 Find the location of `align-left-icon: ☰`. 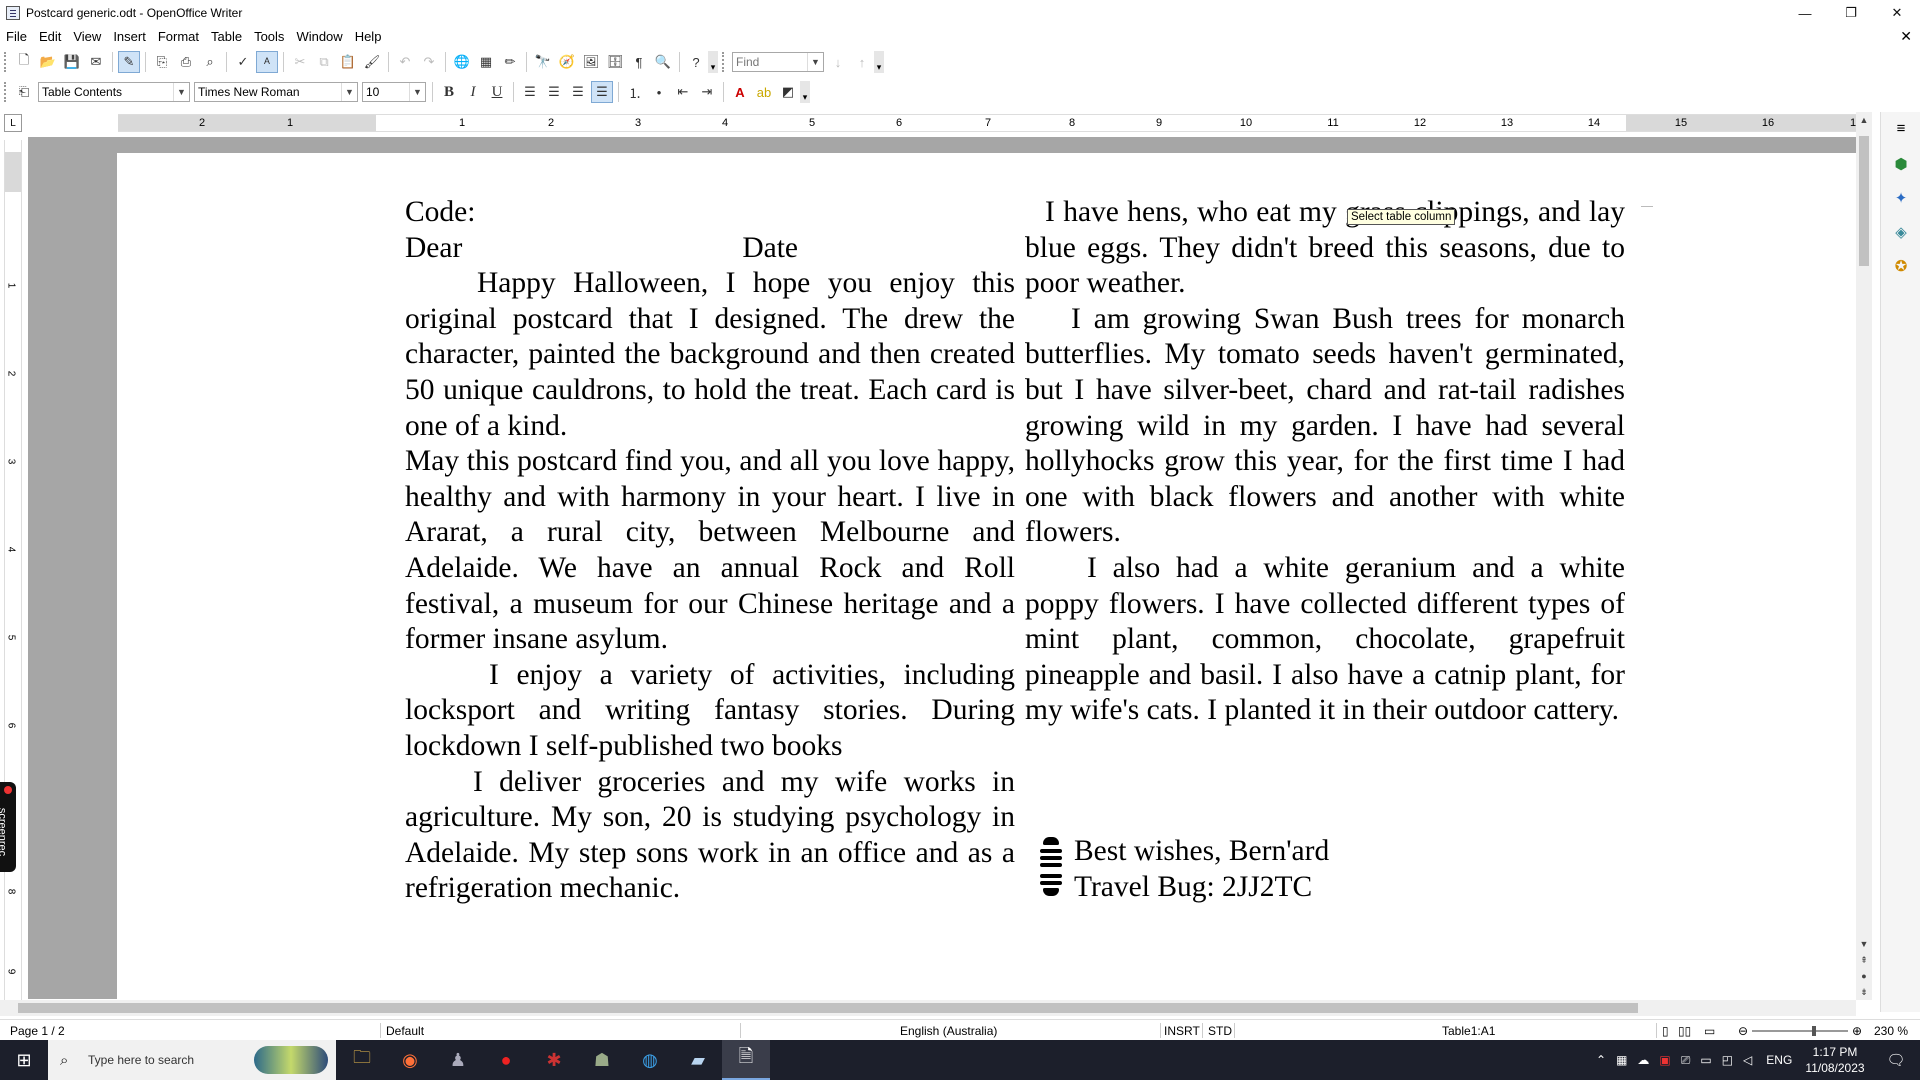

align-left-icon: ☰ is located at coordinates (530, 92).